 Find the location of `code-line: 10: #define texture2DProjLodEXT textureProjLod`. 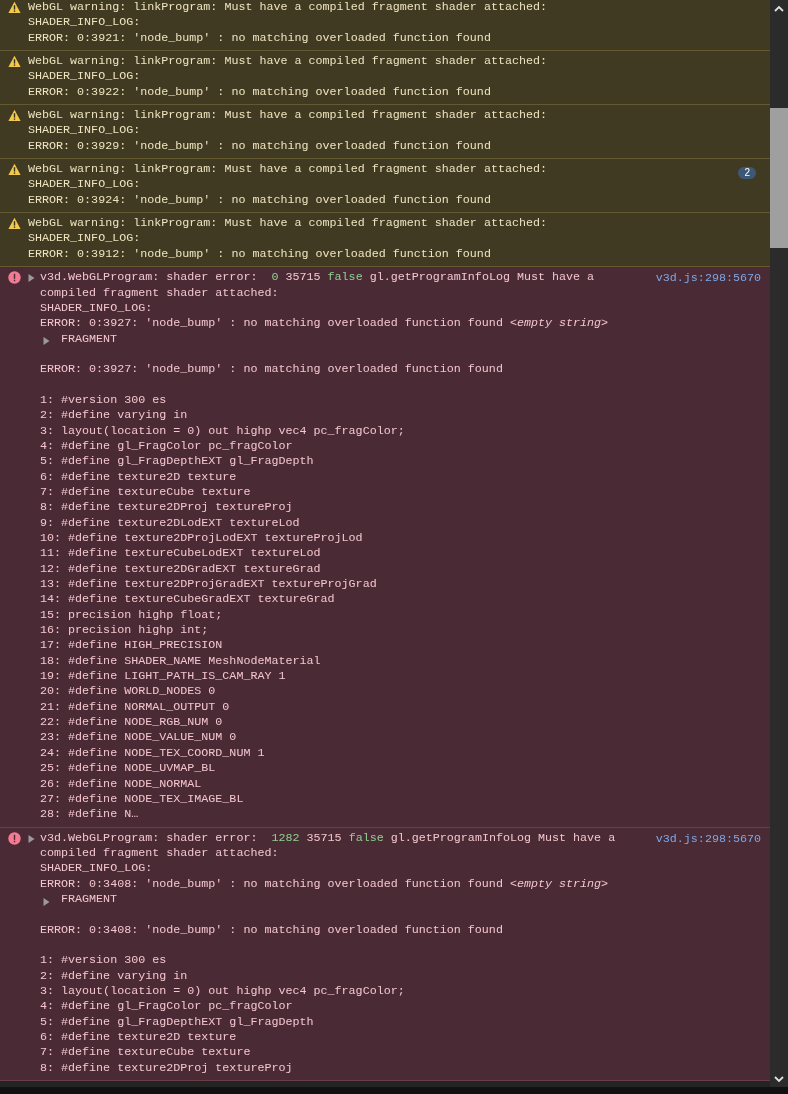

code-line: 10: #define texture2DProjLodEXT textureProjLod is located at coordinates (201, 539).